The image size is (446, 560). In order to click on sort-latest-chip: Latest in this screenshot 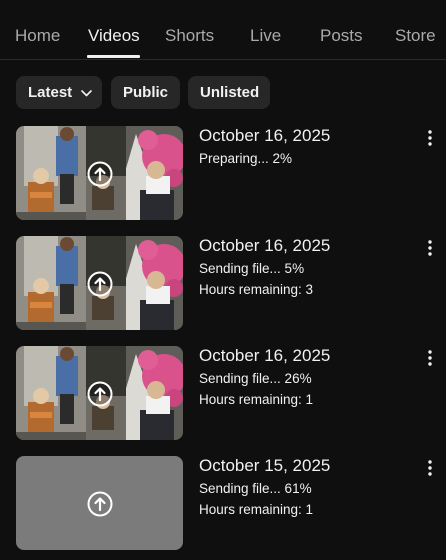, I will do `click(59, 92)`.